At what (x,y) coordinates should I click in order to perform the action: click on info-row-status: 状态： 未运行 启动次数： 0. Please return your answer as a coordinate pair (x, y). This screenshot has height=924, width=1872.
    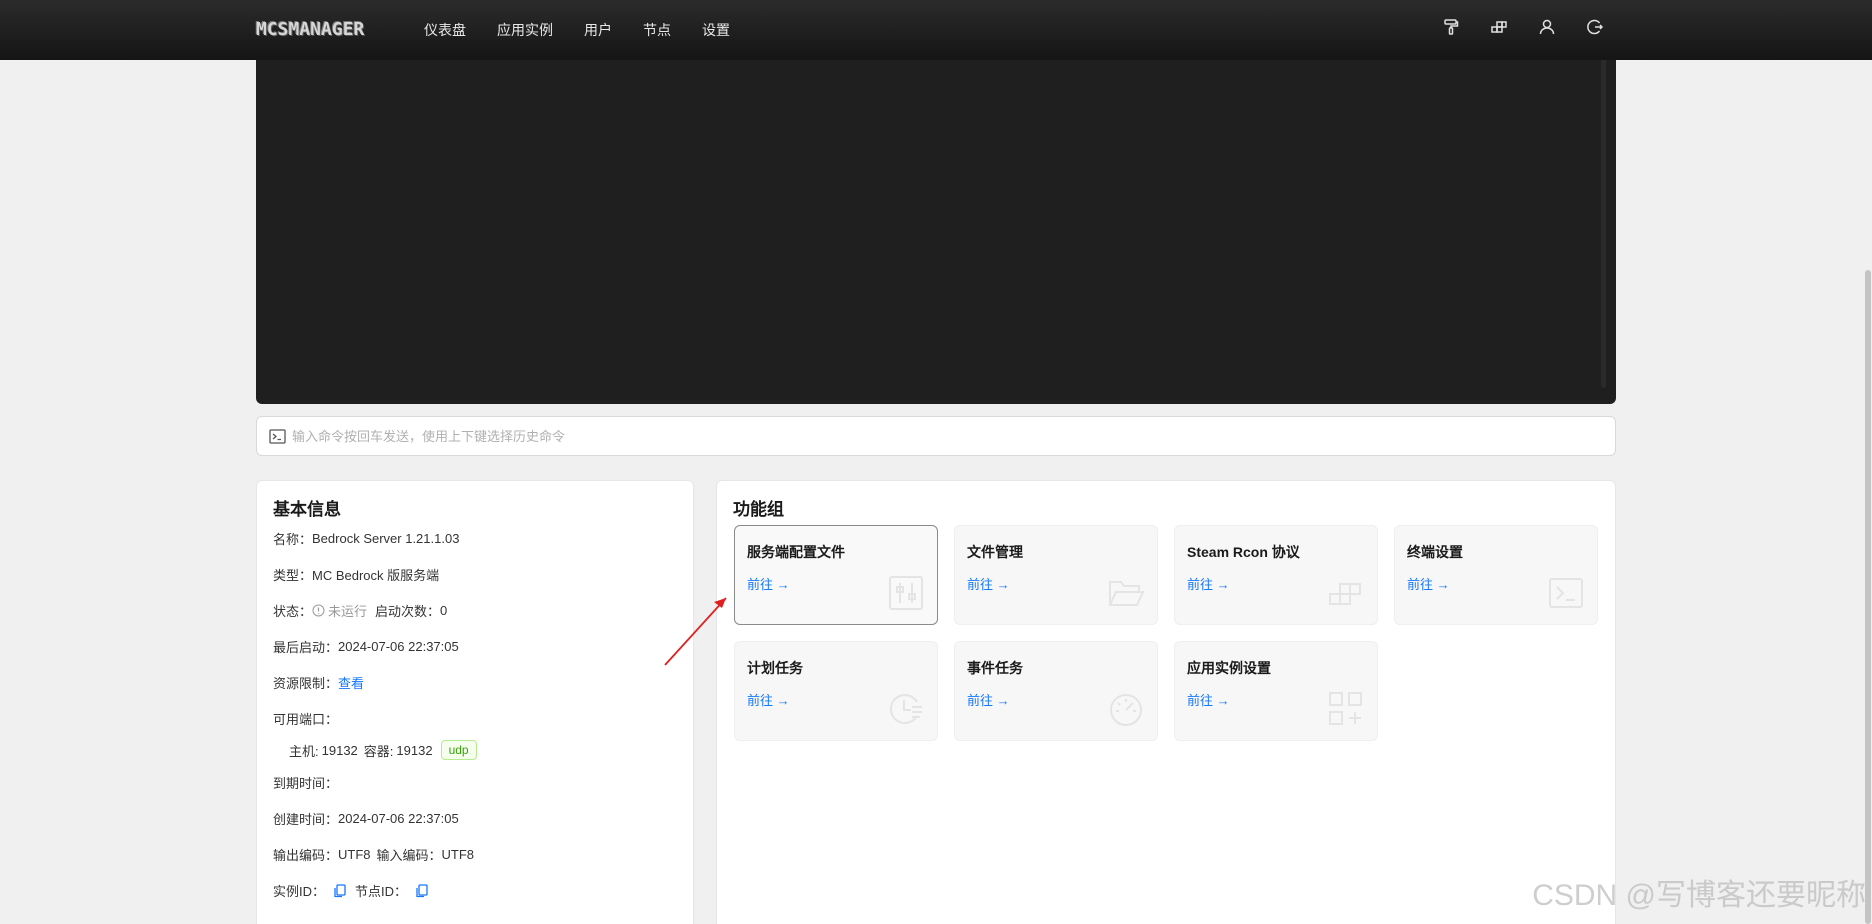
    Looking at the image, I should click on (360, 610).